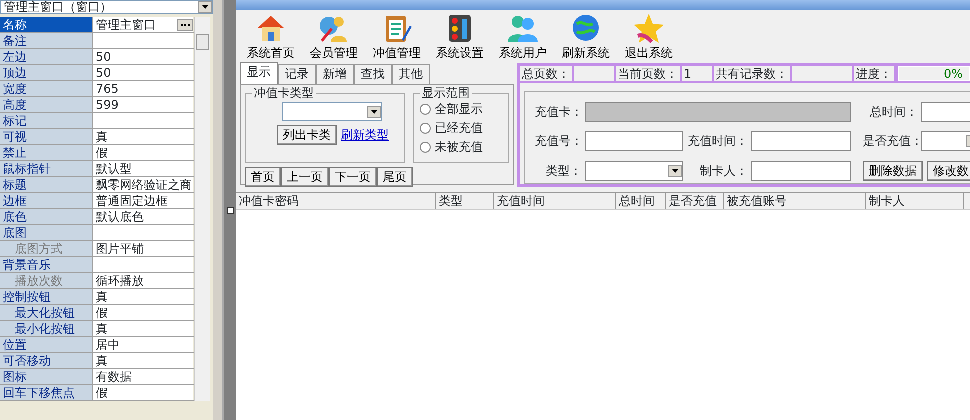  I want to click on status-value: 1, so click(697, 73).